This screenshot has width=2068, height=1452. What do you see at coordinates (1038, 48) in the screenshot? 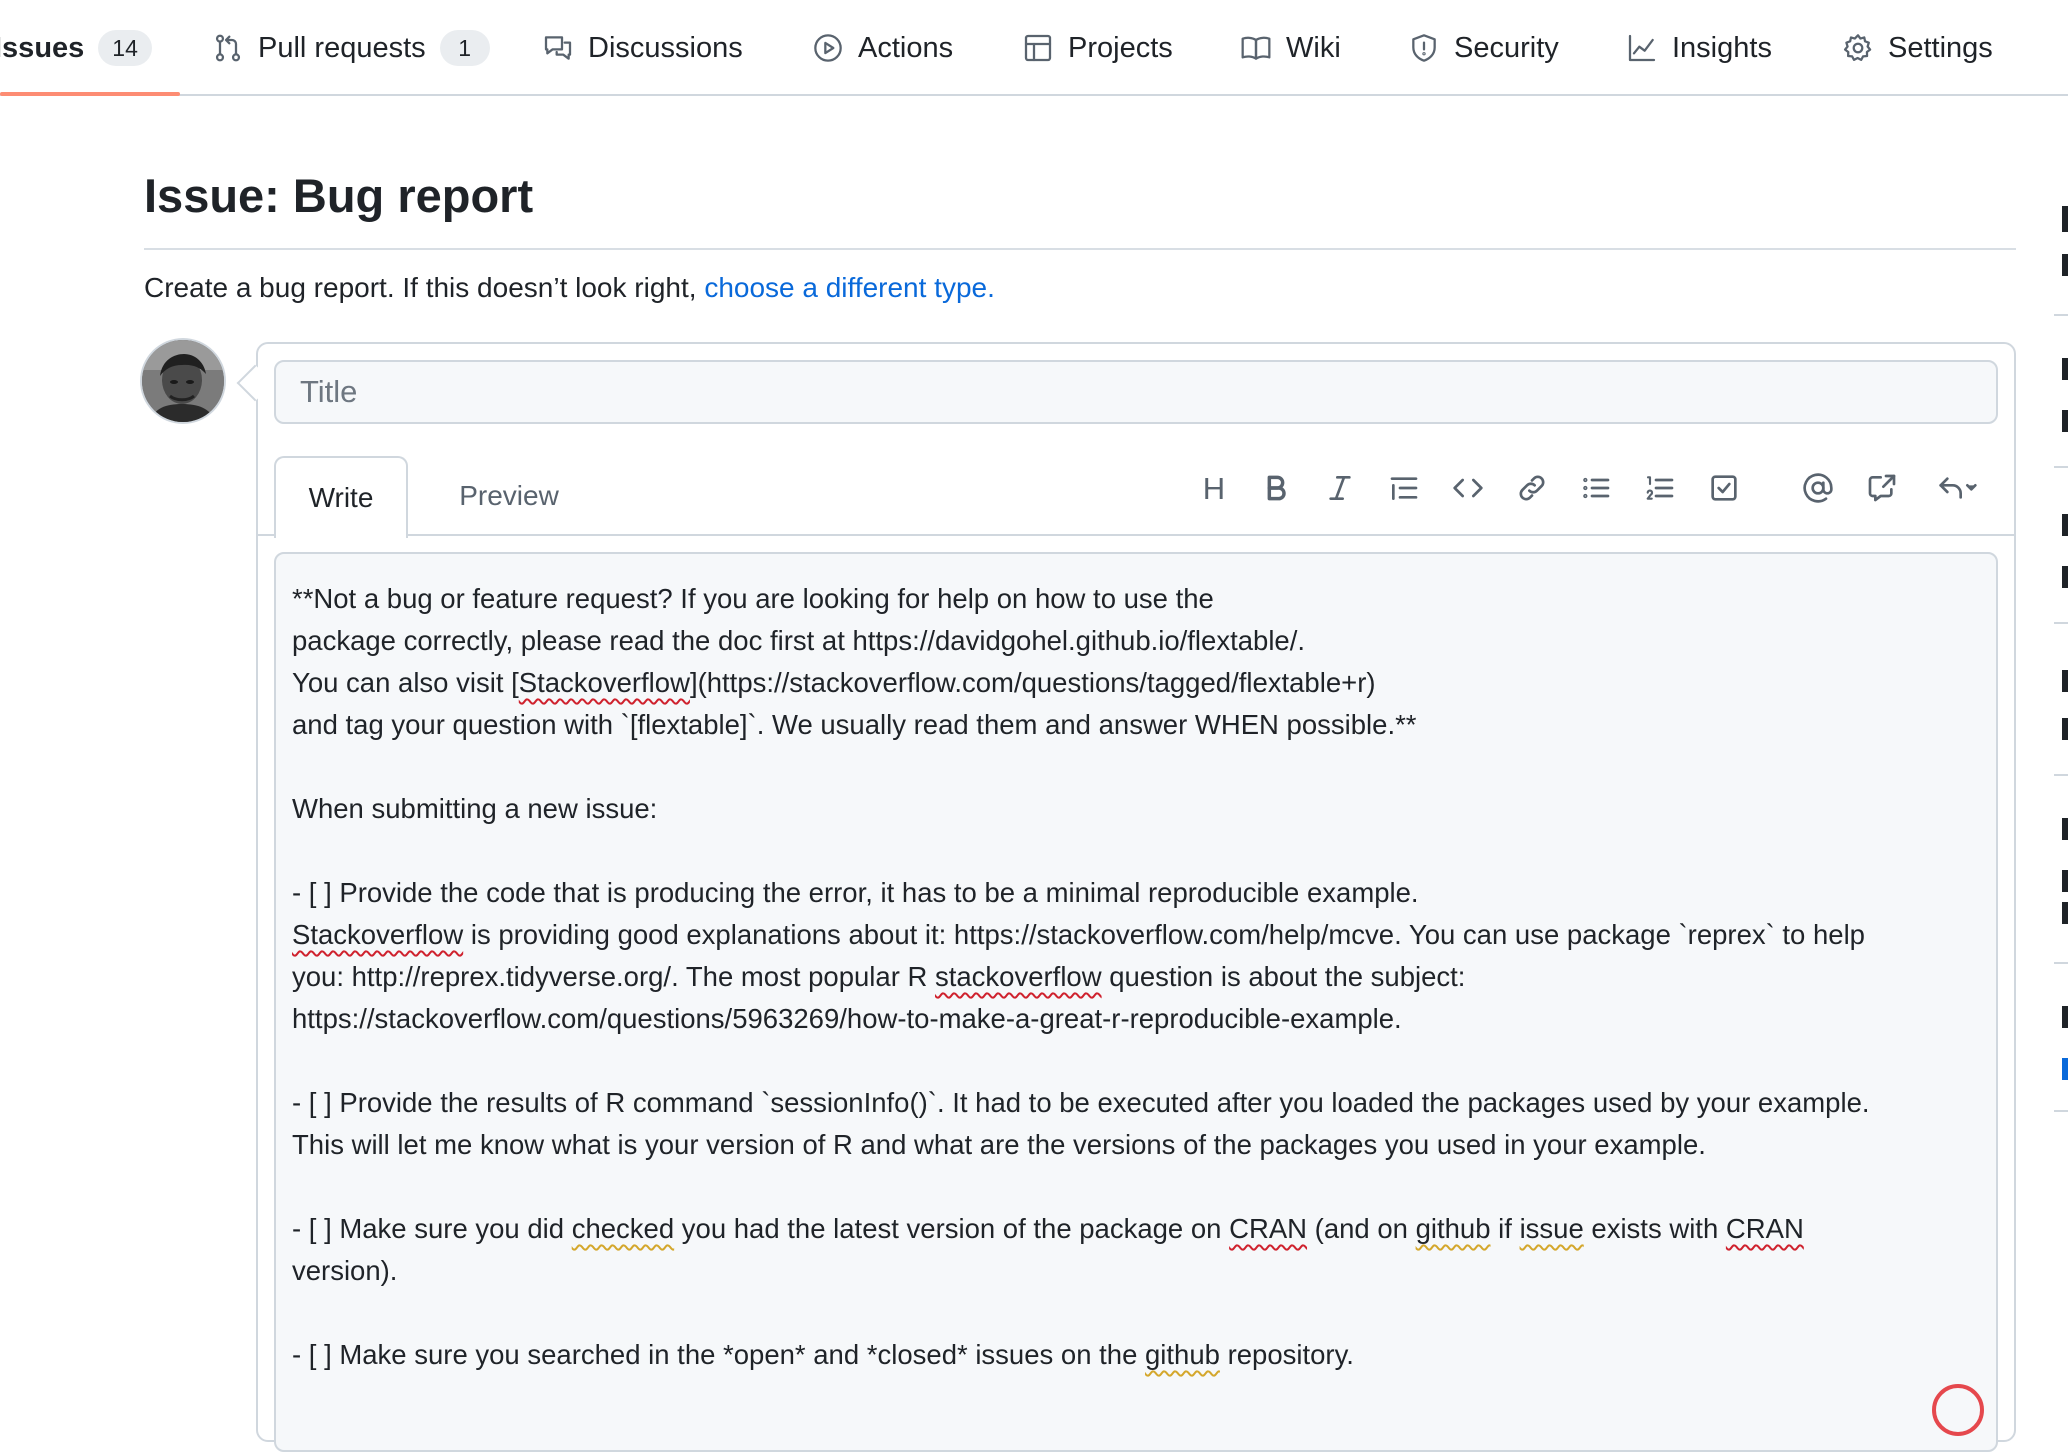
I see `table-icon` at bounding box center [1038, 48].